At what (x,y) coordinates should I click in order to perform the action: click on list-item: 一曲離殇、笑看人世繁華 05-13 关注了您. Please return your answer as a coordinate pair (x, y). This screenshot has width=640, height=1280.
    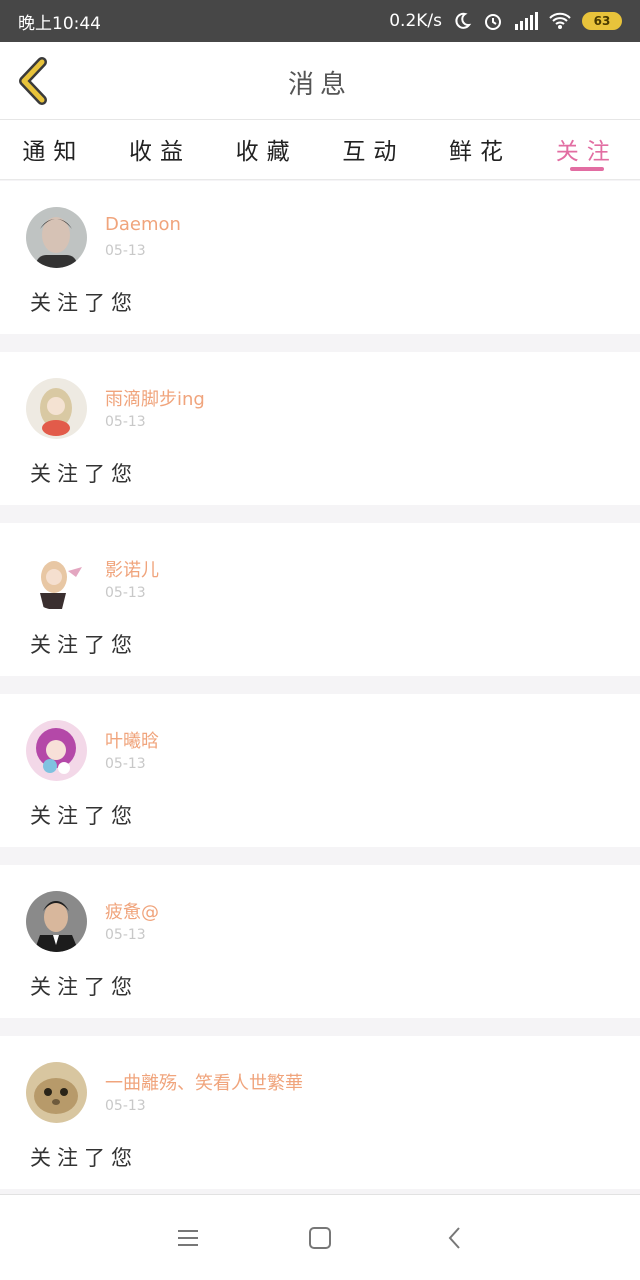
    Looking at the image, I should click on (320, 1112).